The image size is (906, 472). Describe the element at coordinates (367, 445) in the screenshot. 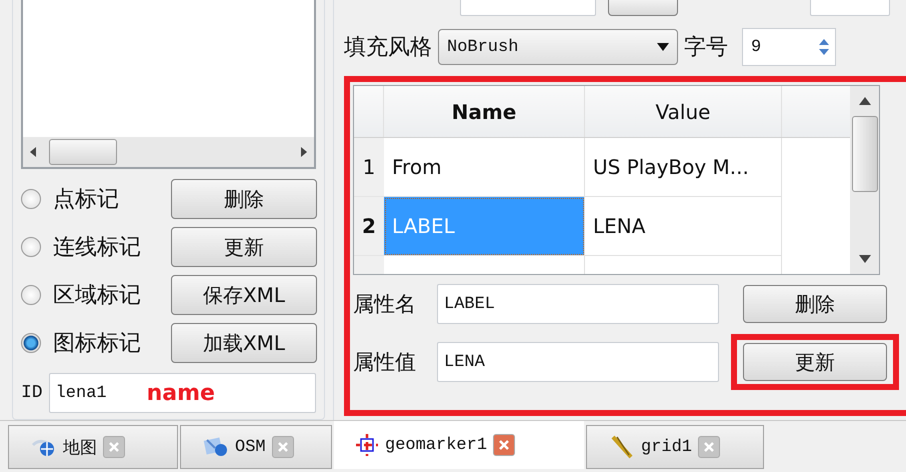

I see `crosshair-icon` at that location.